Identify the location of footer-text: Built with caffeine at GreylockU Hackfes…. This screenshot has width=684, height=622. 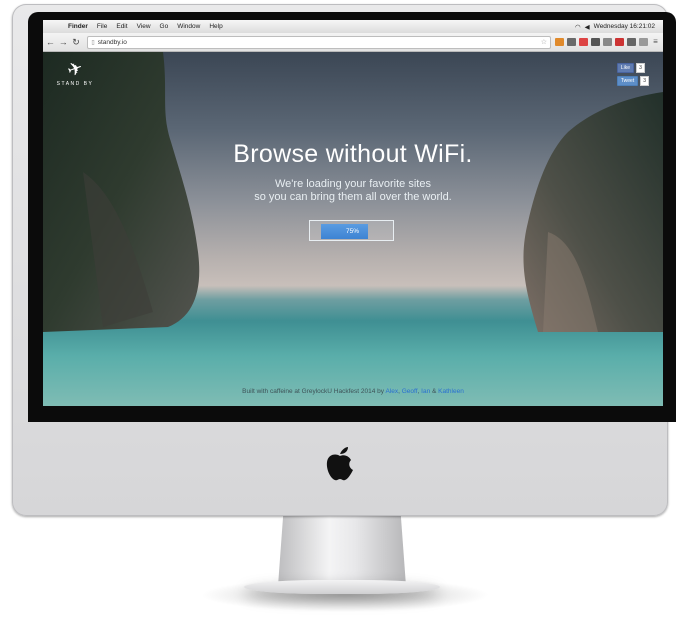
(313, 391).